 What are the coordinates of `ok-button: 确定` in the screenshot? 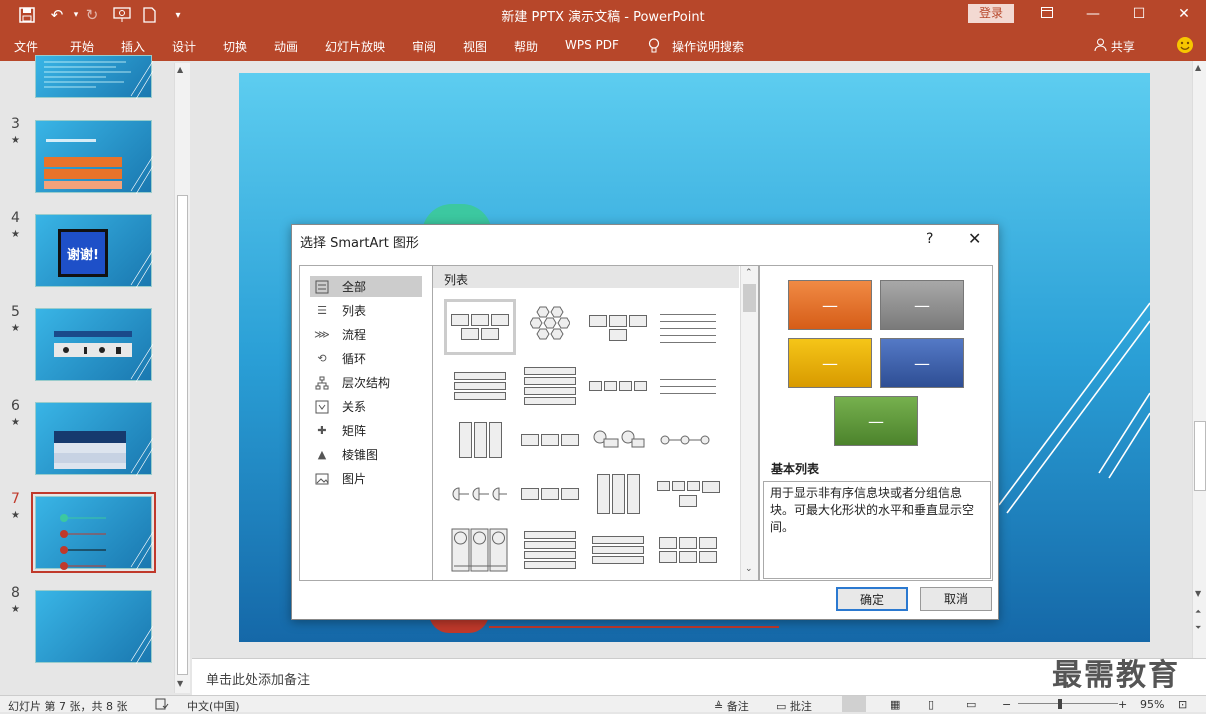 It's located at (872, 599).